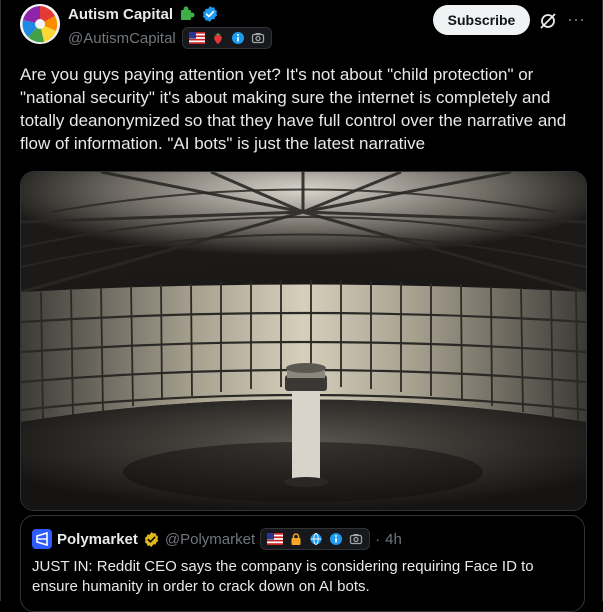 Image resolution: width=603 pixels, height=612 pixels. What do you see at coordinates (97, 539) in the screenshot?
I see `quoted-display-name: Polymarket` at bounding box center [97, 539].